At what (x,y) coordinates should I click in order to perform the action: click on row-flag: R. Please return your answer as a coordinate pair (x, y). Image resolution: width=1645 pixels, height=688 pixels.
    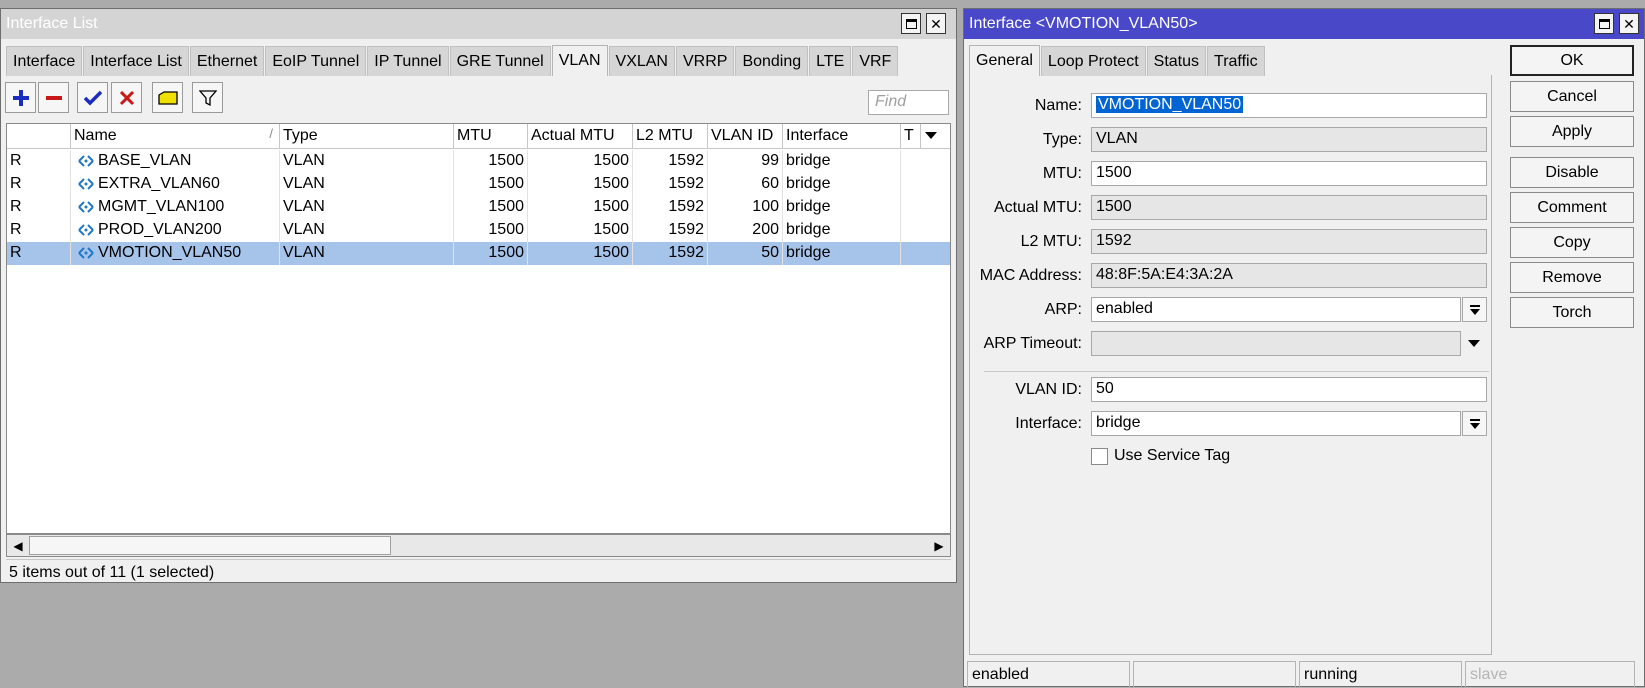
    Looking at the image, I should click on (39, 184).